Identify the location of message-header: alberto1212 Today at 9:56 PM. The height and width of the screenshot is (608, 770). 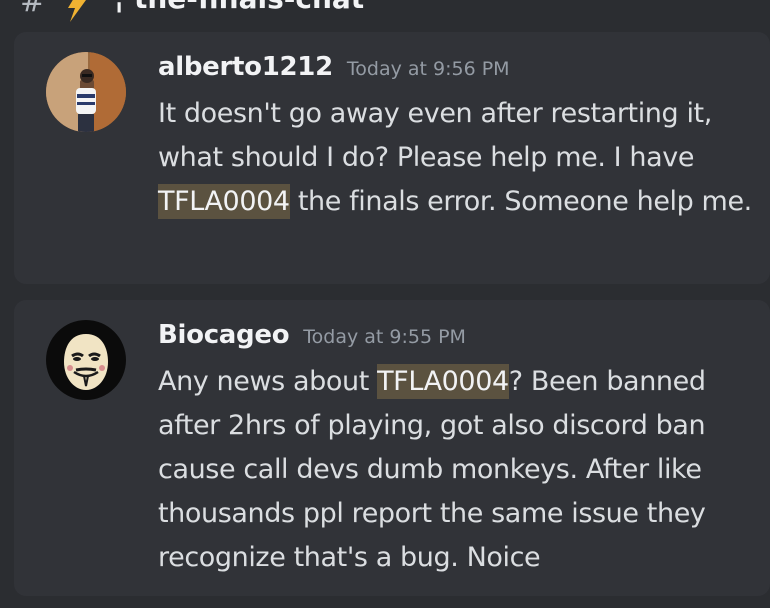
(334, 67).